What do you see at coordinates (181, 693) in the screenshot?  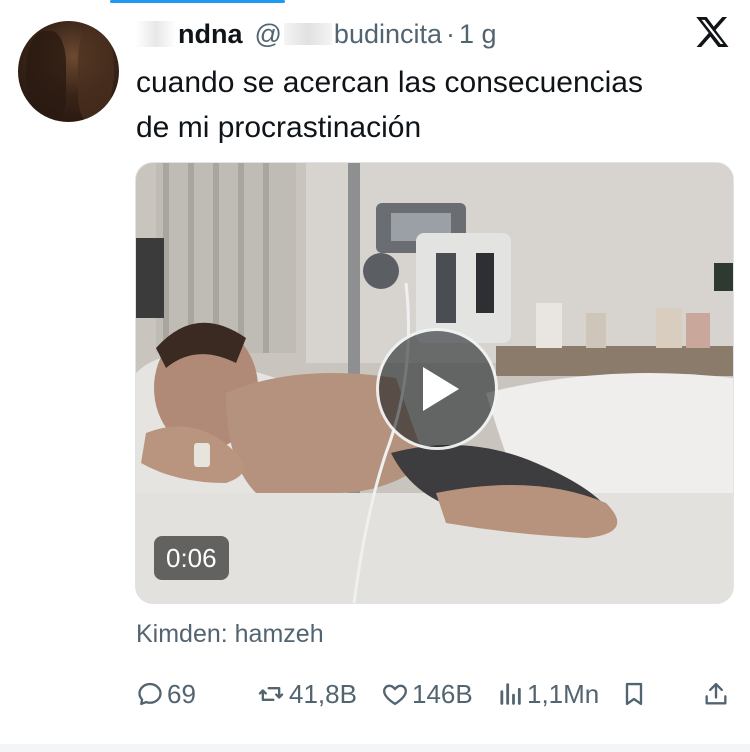 I see `reply-count: 69` at bounding box center [181, 693].